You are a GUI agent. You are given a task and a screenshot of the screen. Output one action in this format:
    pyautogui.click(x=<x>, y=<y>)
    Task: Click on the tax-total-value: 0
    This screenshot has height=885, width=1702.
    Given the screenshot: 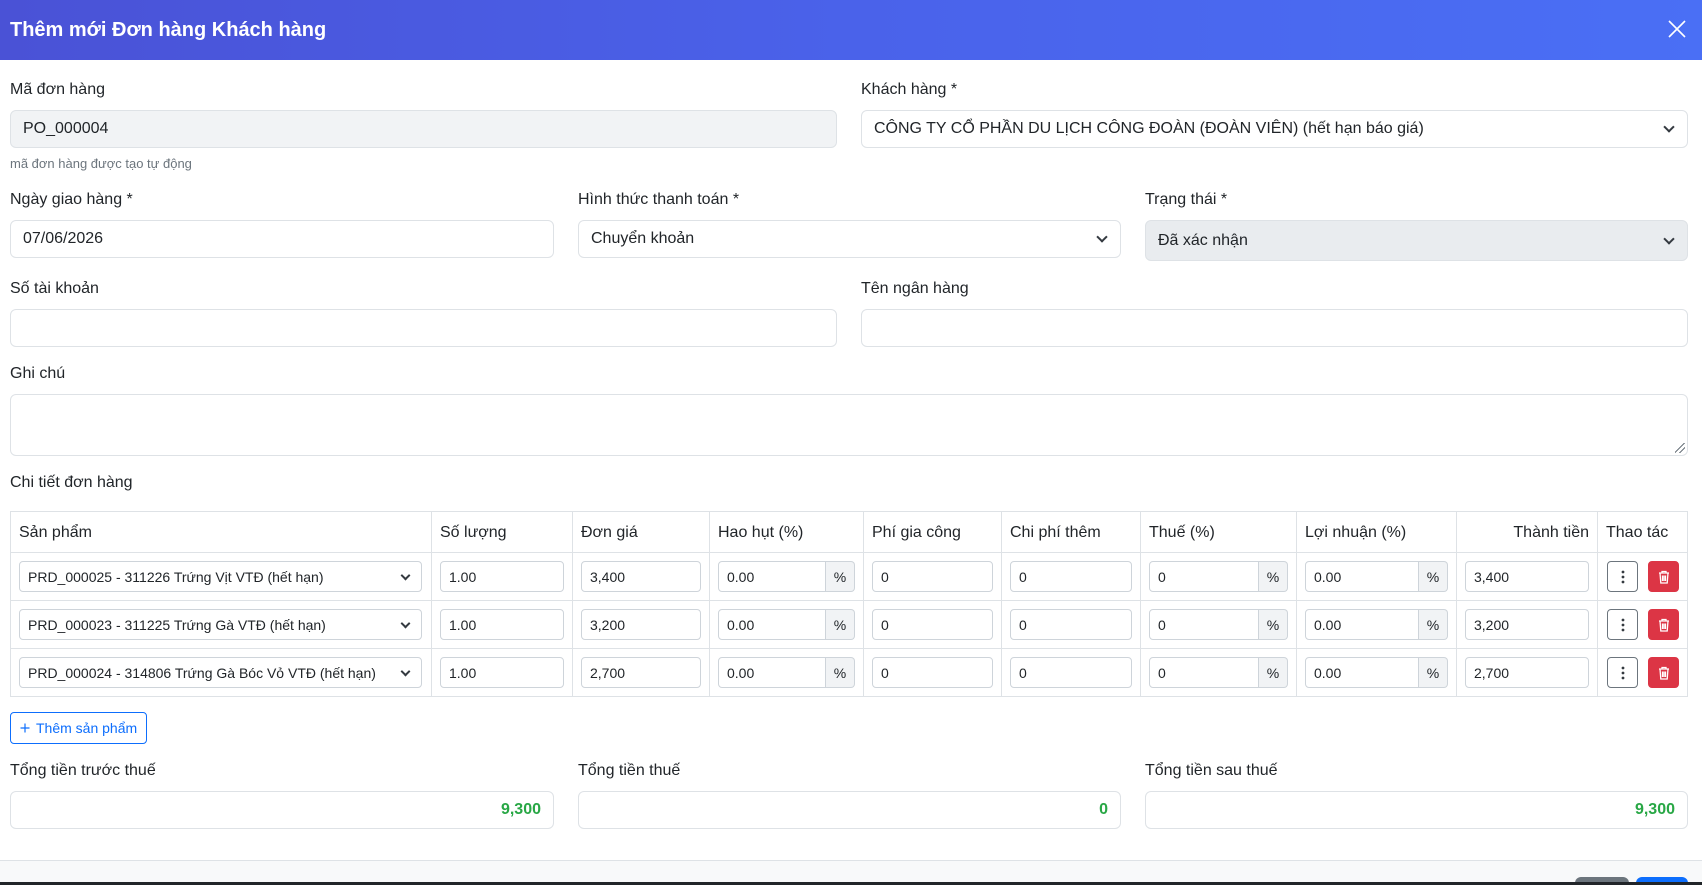 What is the action you would take?
    pyautogui.click(x=1103, y=809)
    